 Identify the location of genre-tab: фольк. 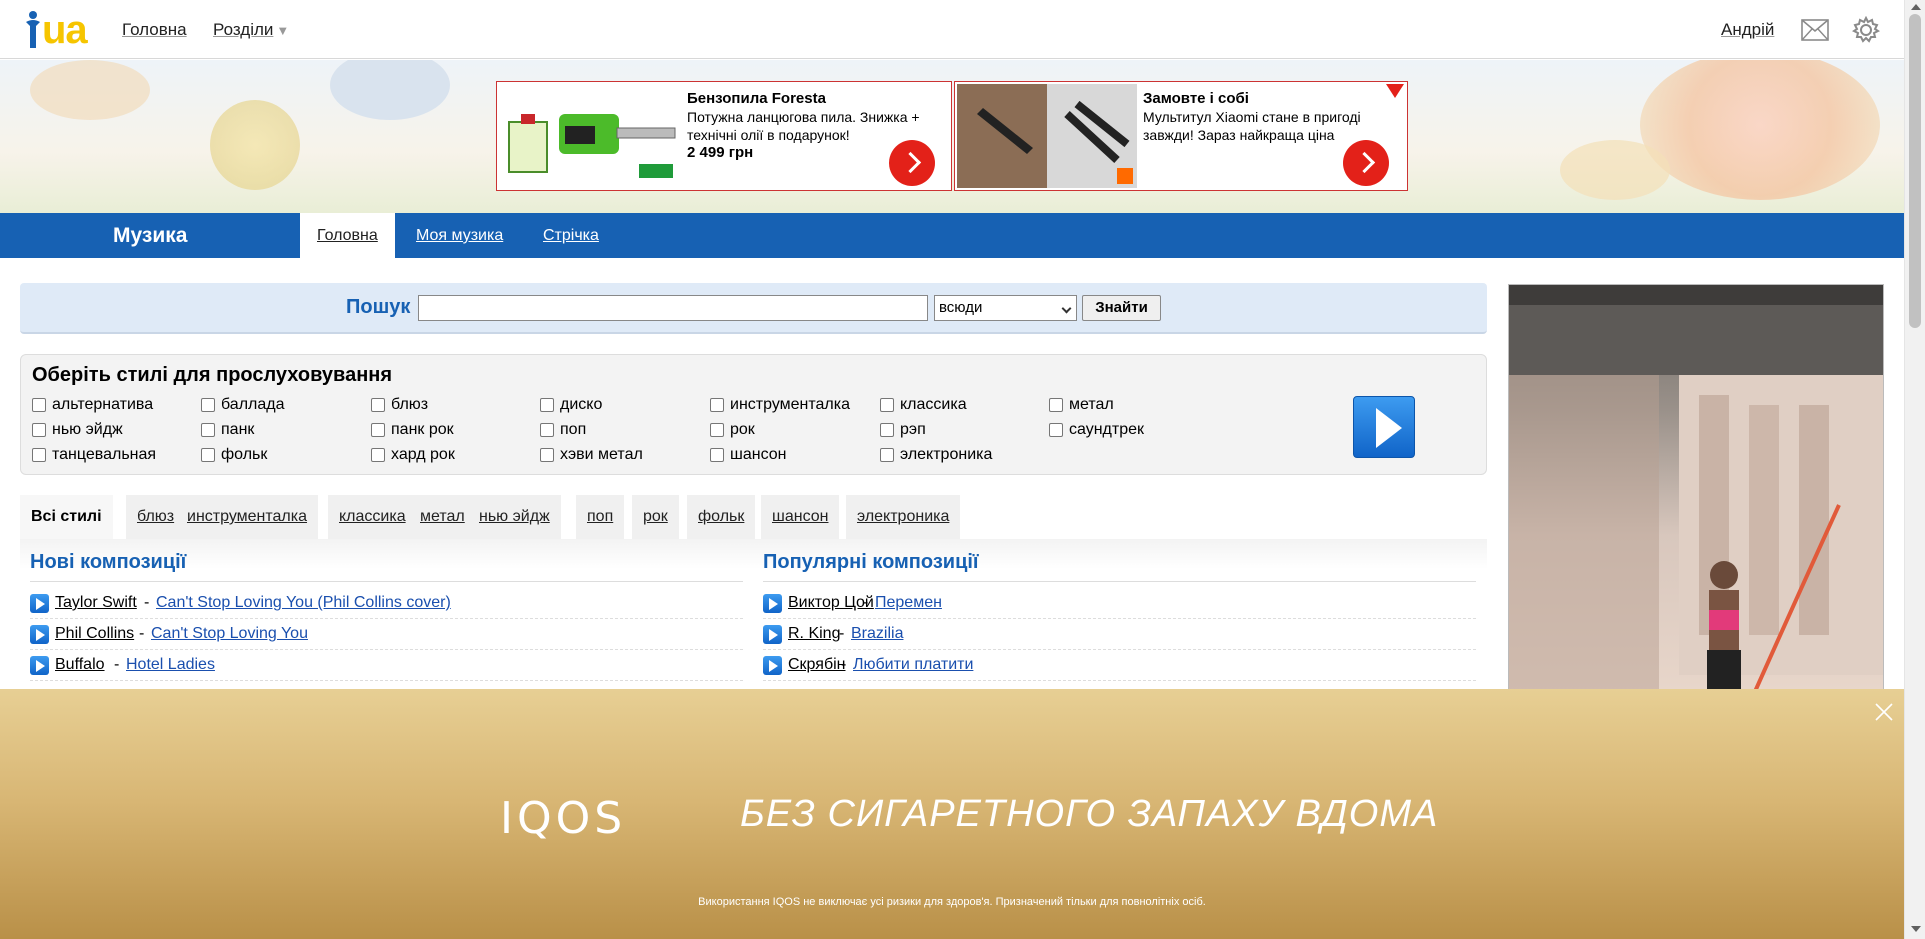
(722, 517).